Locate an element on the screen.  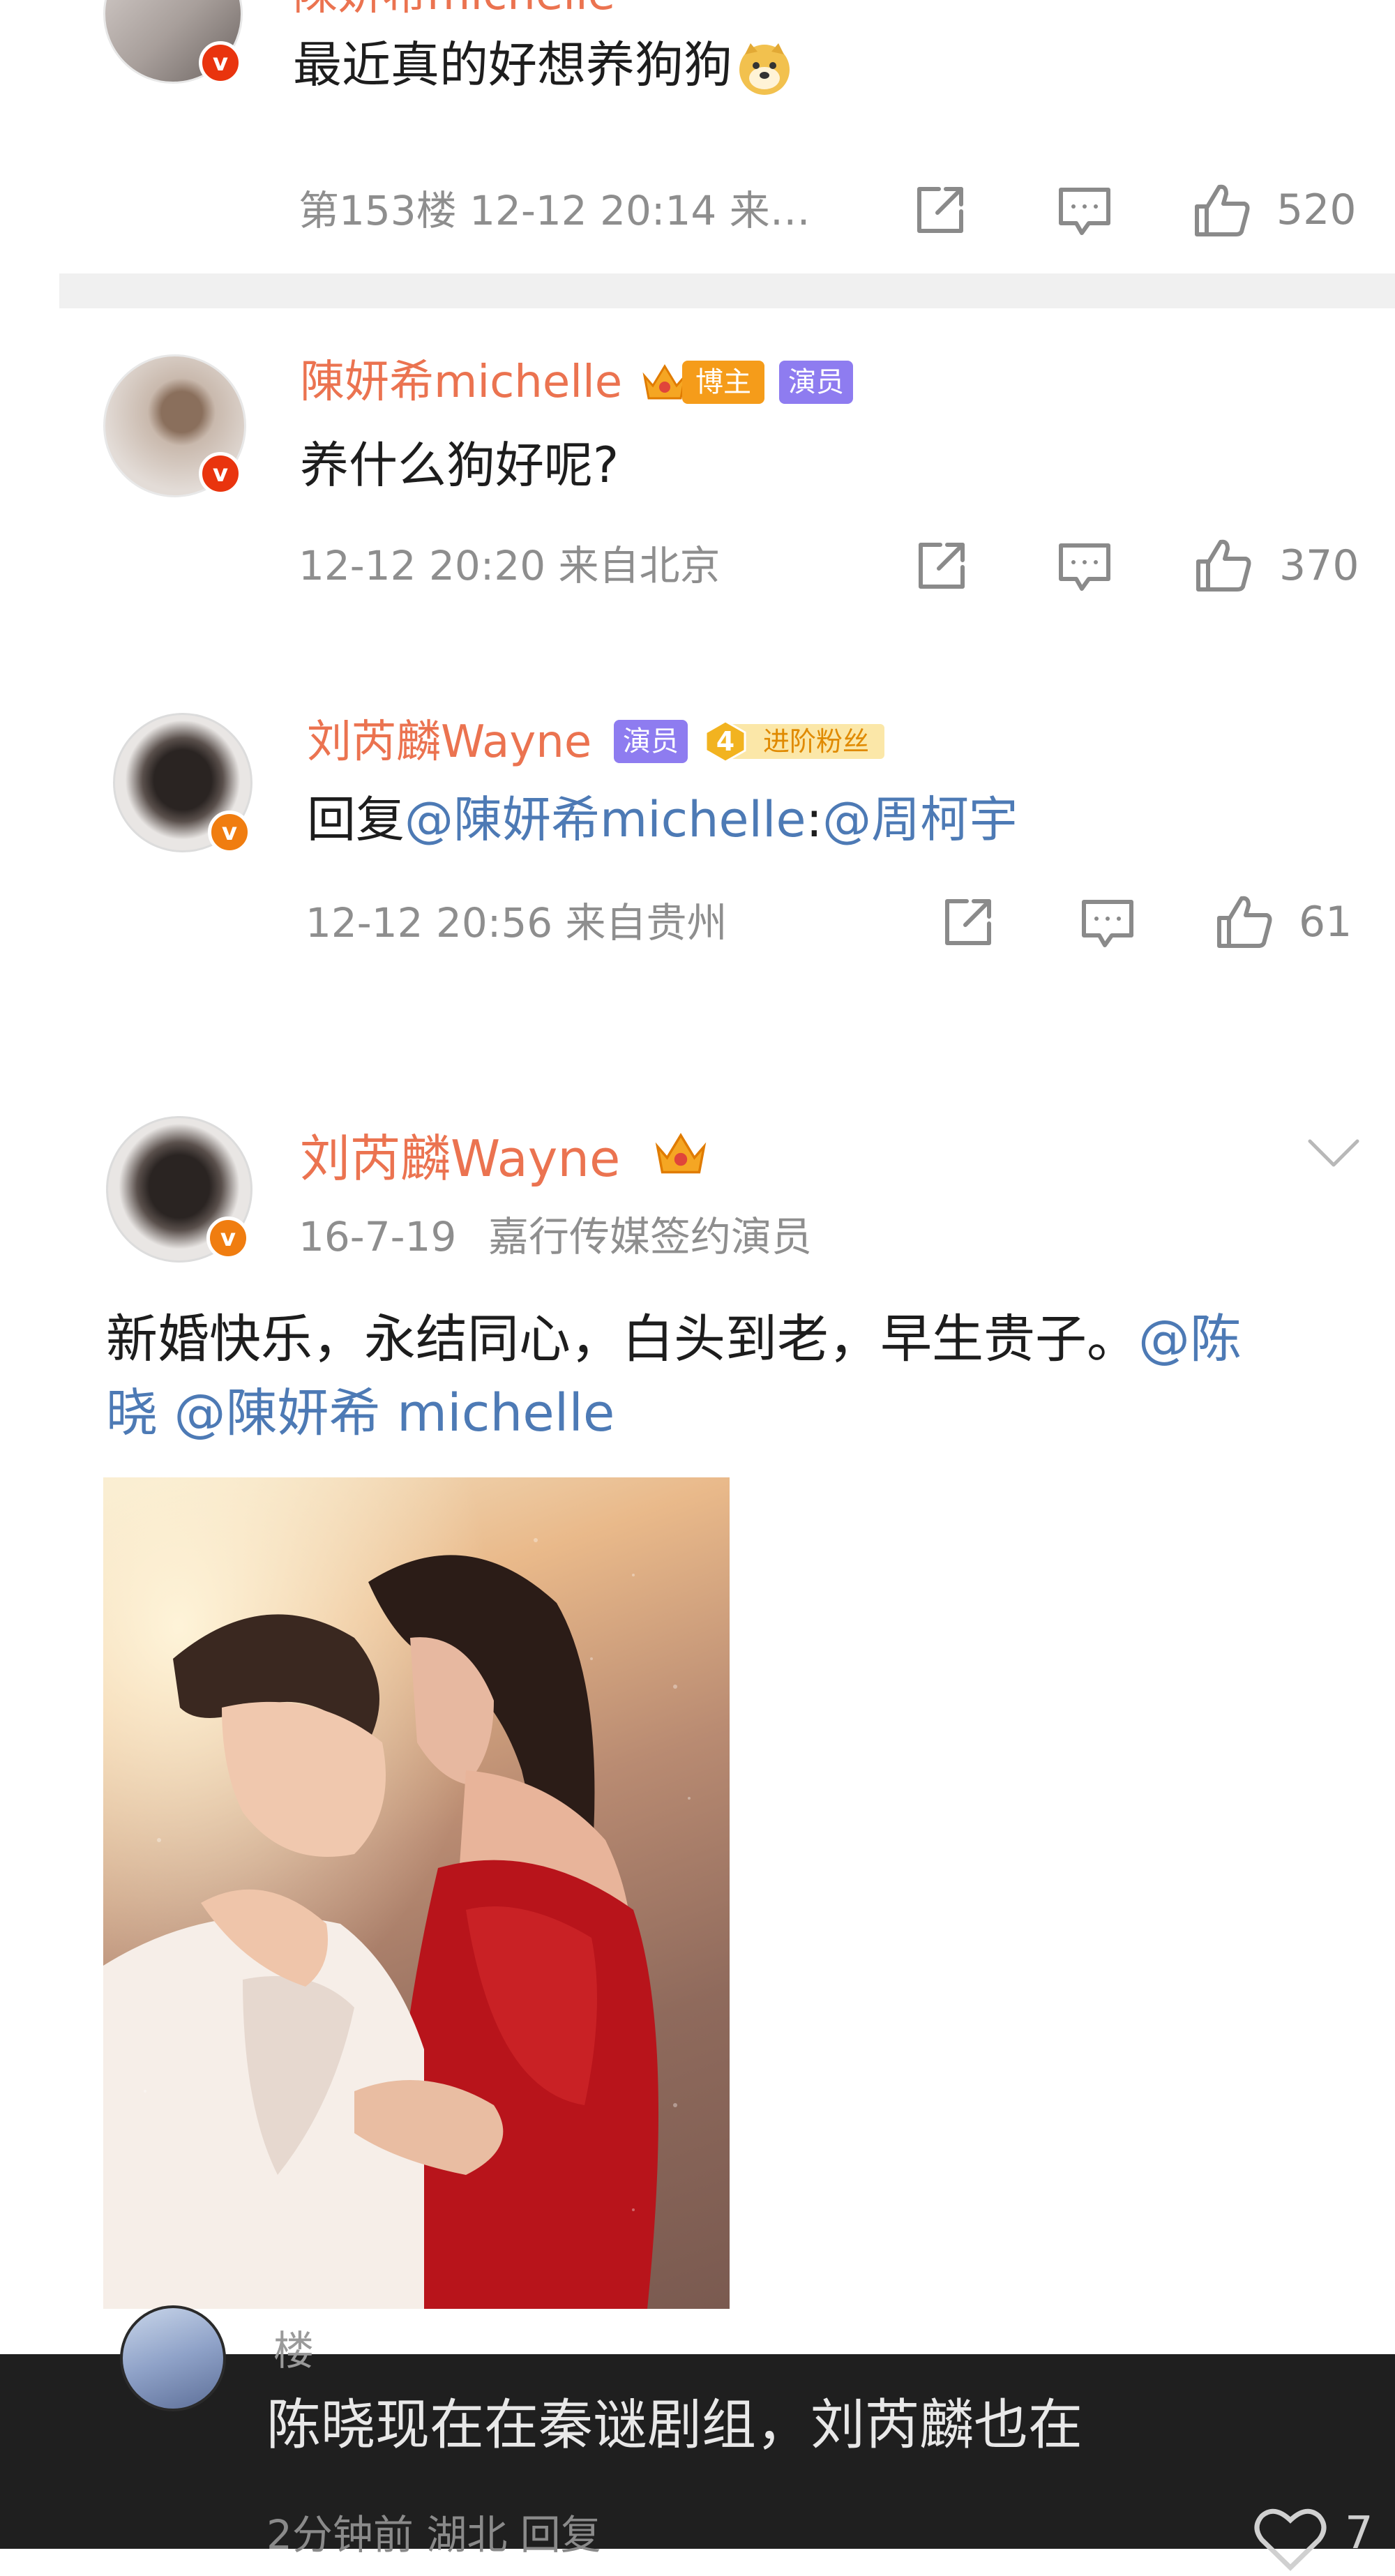
mention-link: @陳妍希michelle is located at coordinates (605, 819).